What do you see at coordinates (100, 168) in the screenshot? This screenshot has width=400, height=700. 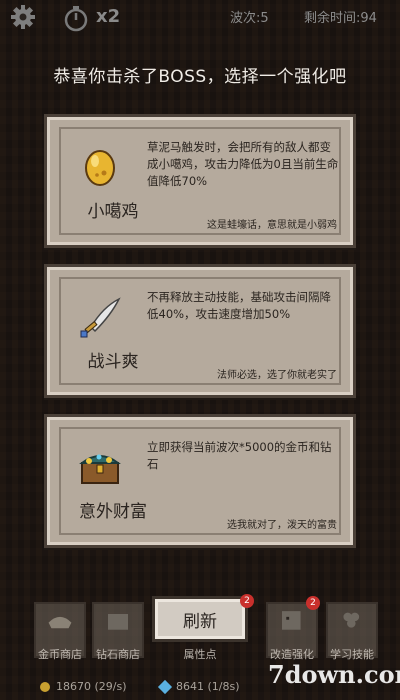 I see `golden-egg-icon` at bounding box center [100, 168].